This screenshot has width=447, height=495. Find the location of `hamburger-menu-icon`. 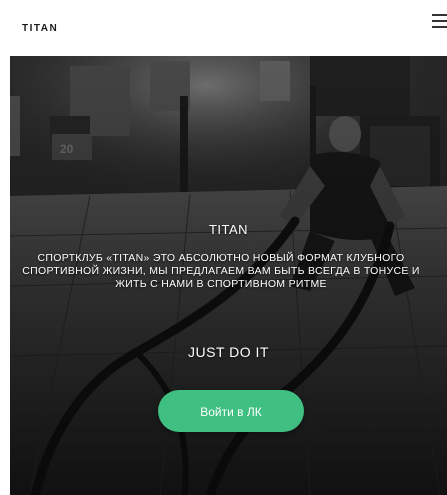

hamburger-menu-icon is located at coordinates (439, 21).